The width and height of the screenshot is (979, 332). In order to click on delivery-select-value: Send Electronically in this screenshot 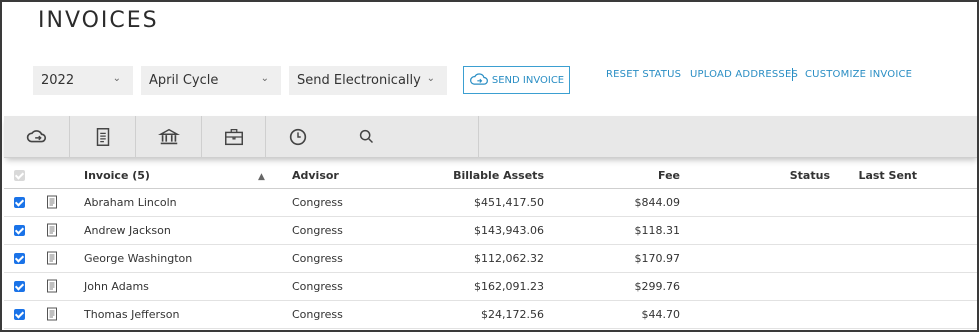, I will do `click(359, 80)`.